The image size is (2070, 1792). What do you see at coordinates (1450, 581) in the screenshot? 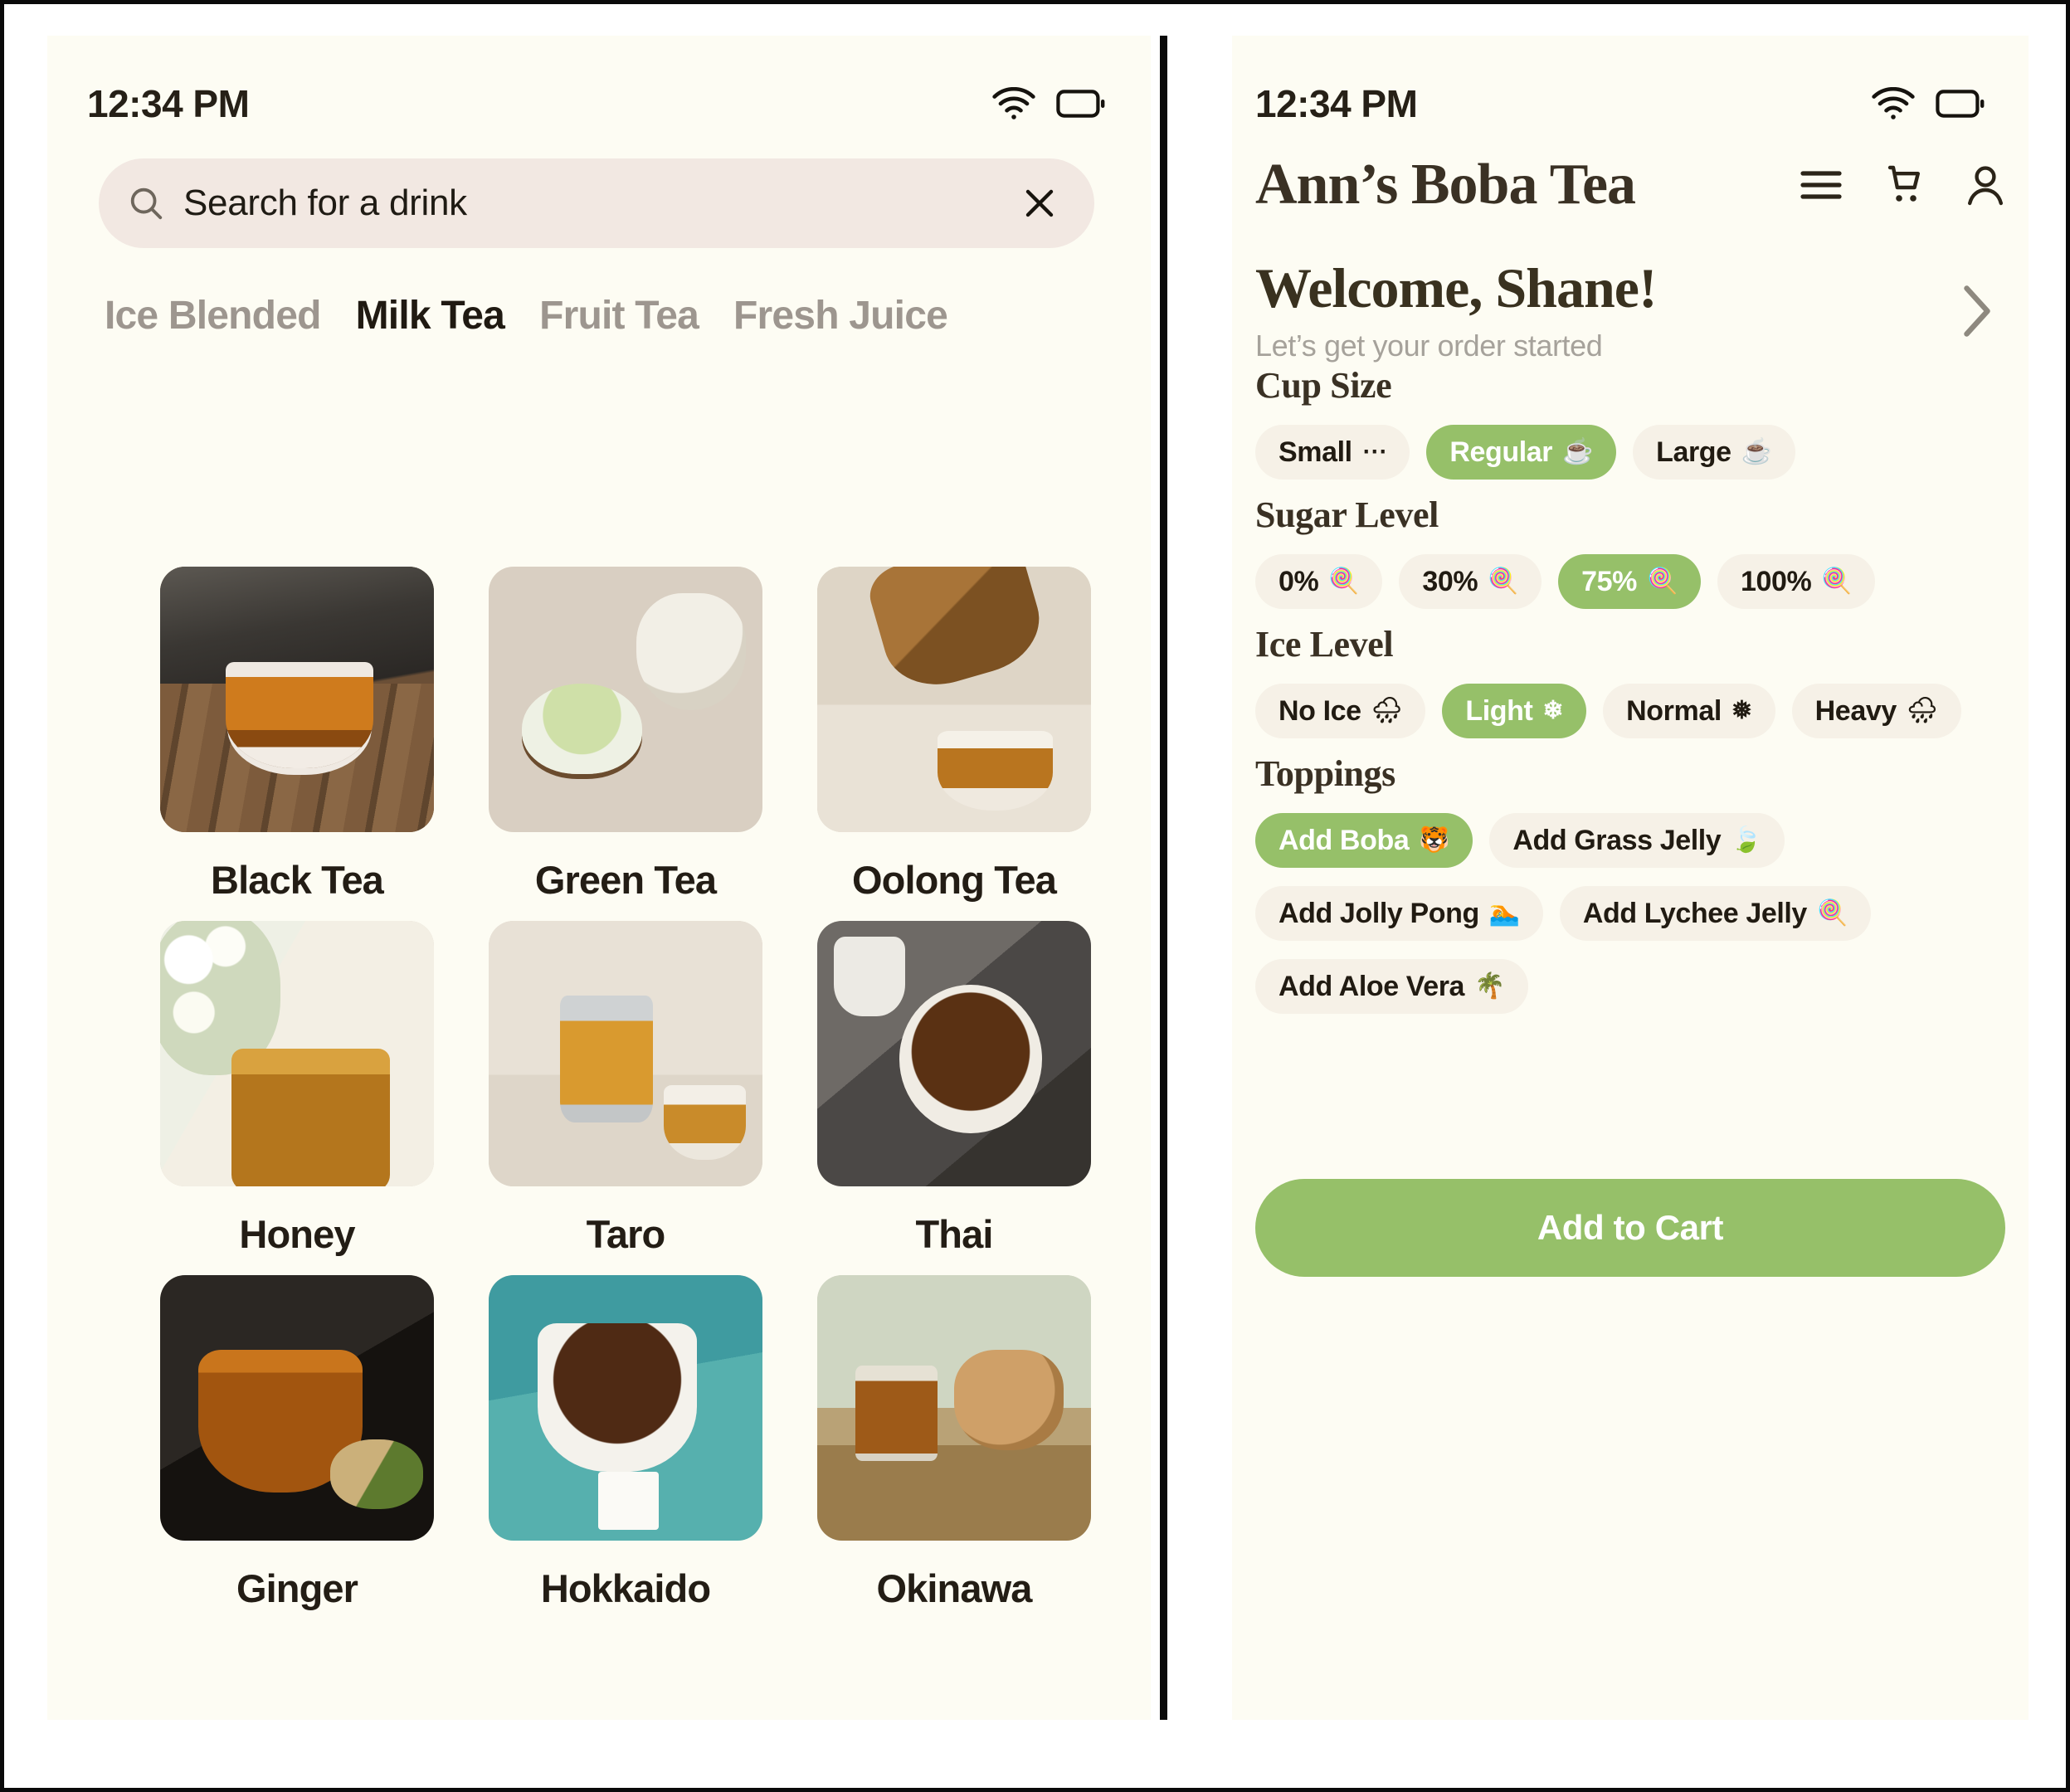
I see `chip-label: 30%` at bounding box center [1450, 581].